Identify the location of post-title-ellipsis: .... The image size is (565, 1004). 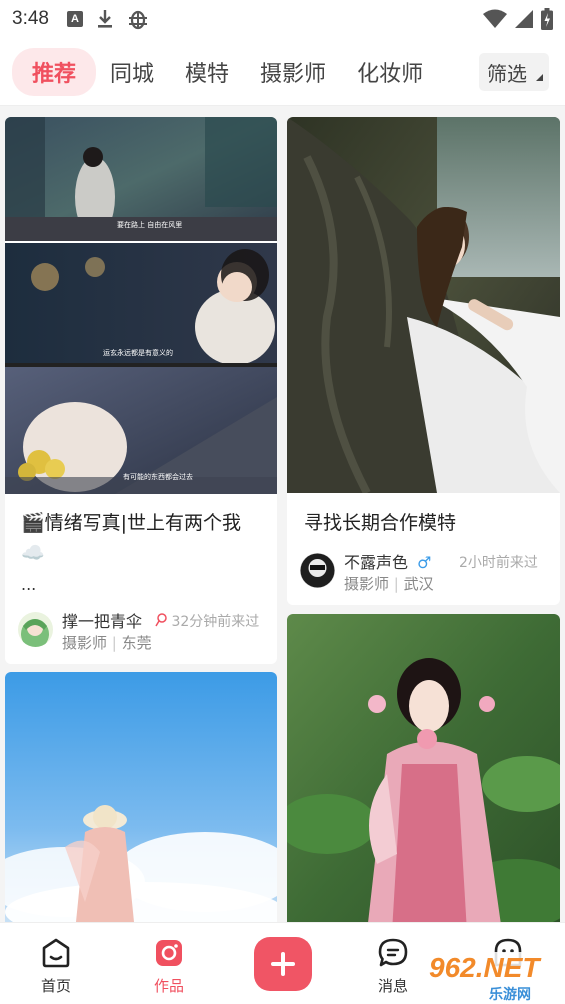
(29, 584).